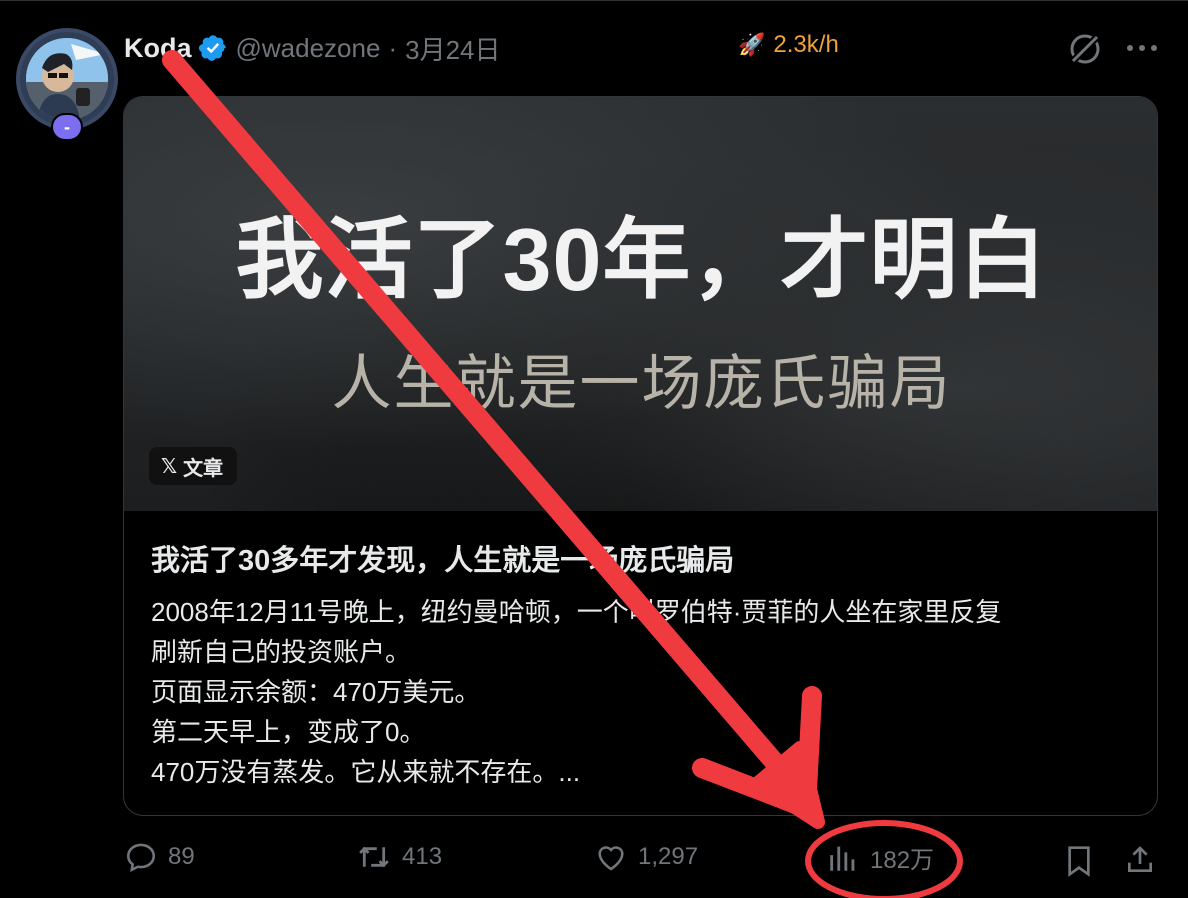  I want to click on cover-subtitle: 人生就是一场庞氏骗局, so click(641, 383).